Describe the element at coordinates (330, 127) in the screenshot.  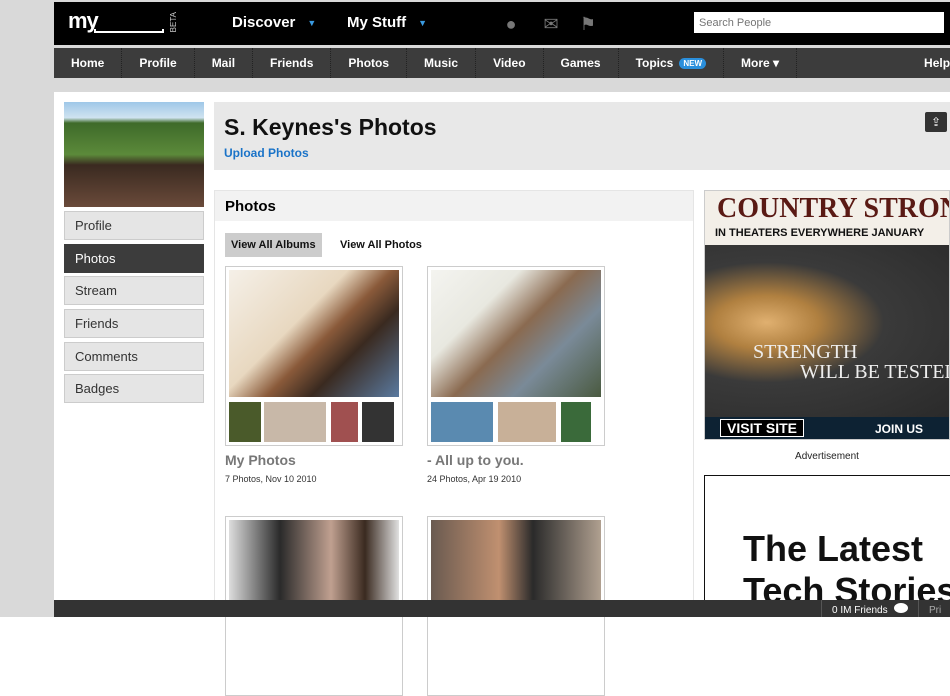
I see `page-title: S. Keynes's Photos` at that location.